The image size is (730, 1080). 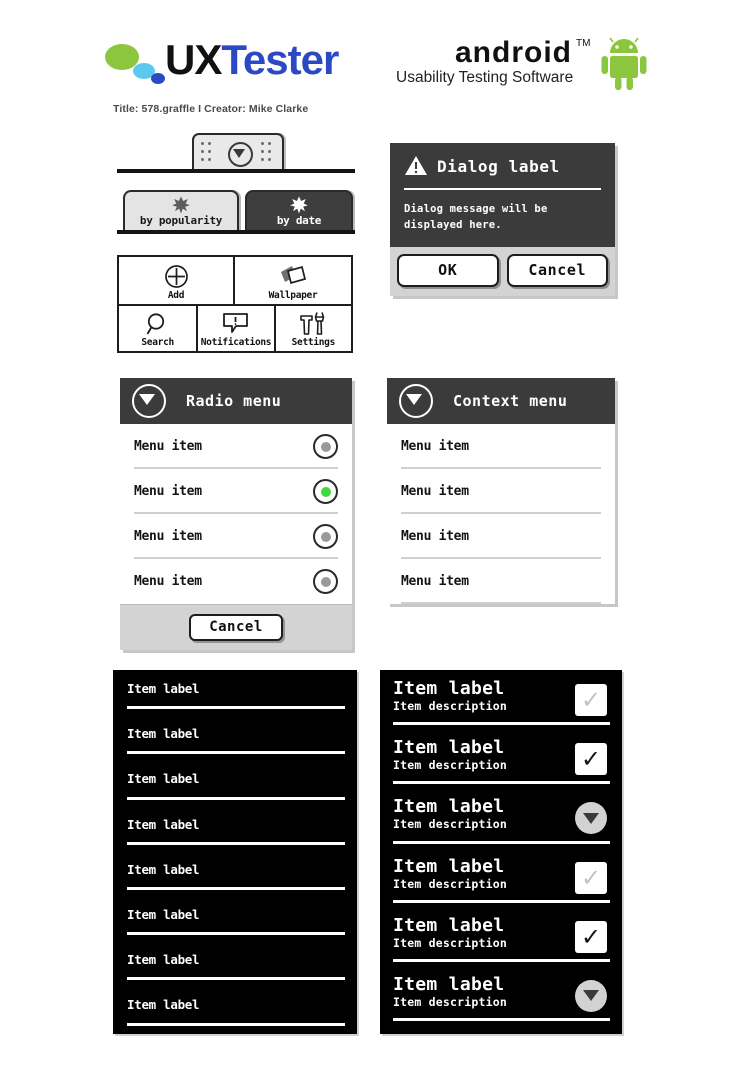 What do you see at coordinates (168, 491) in the screenshot?
I see `radio-menu-item-label: Menu item` at bounding box center [168, 491].